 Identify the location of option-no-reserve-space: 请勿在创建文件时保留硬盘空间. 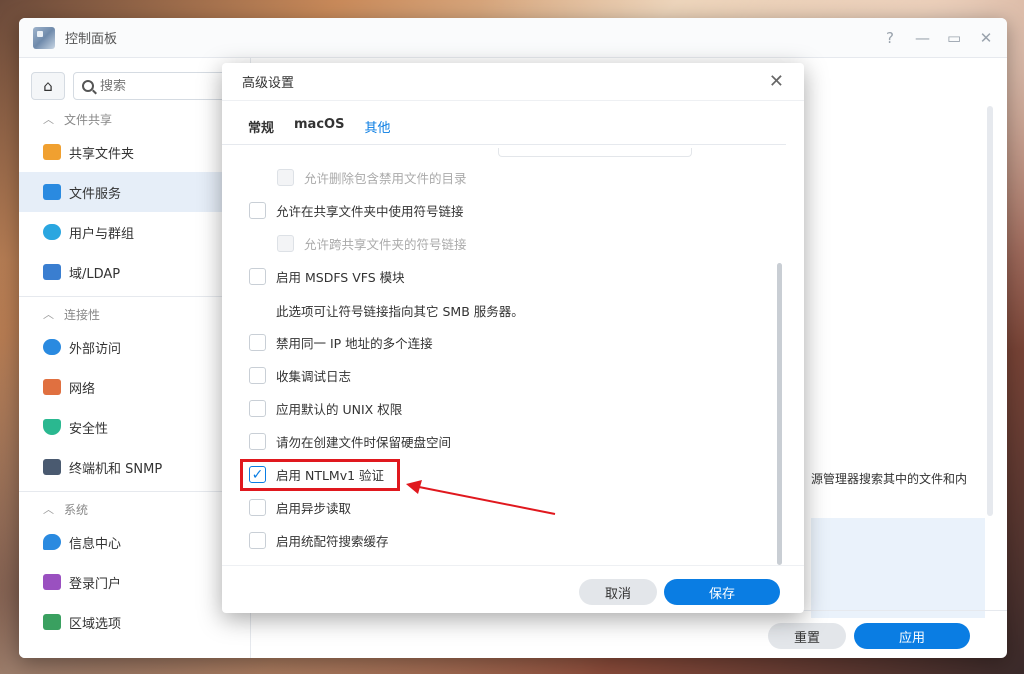
(350, 441).